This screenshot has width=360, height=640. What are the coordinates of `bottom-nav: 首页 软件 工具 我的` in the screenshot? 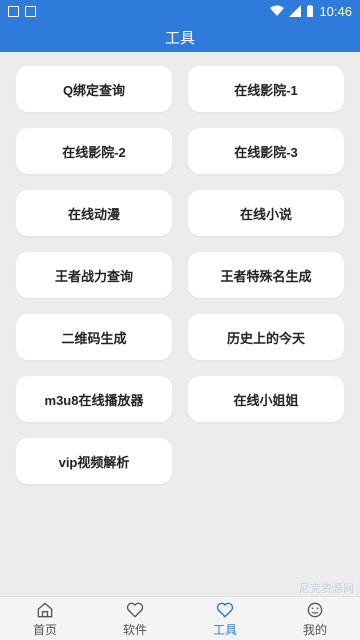 It's located at (180, 618).